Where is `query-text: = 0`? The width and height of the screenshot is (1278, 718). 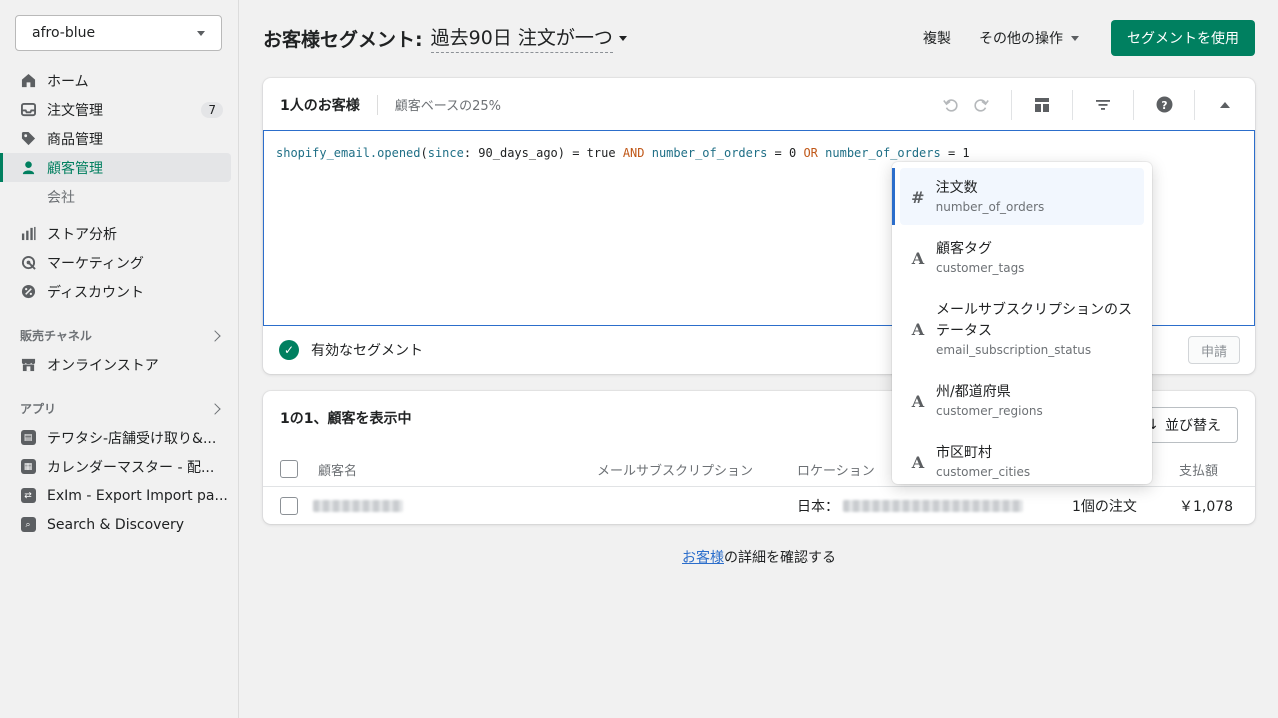
query-text: = 0 is located at coordinates (785, 153).